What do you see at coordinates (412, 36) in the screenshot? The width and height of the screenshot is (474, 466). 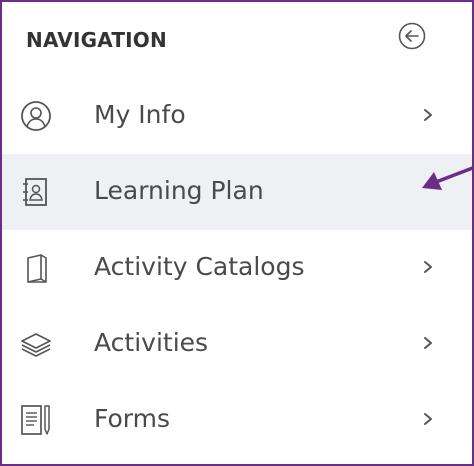 I see `collapse-arrow-left-icon` at bounding box center [412, 36].